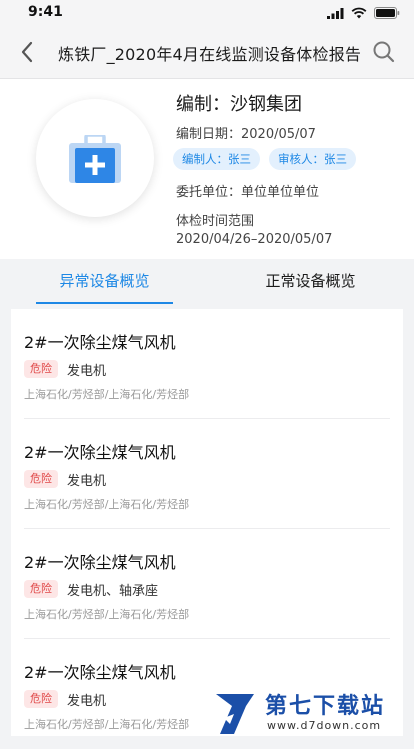 The width and height of the screenshot is (414, 749). What do you see at coordinates (207, 13) in the screenshot?
I see `status-bar: 9:41` at bounding box center [207, 13].